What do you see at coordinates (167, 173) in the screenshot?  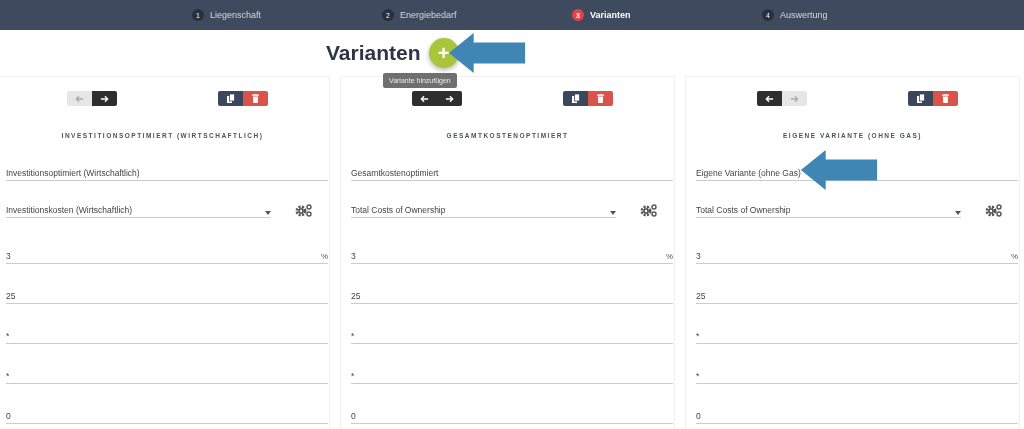 I see `name-field: Investitionsoptimiert (Wirtschaftlich)` at bounding box center [167, 173].